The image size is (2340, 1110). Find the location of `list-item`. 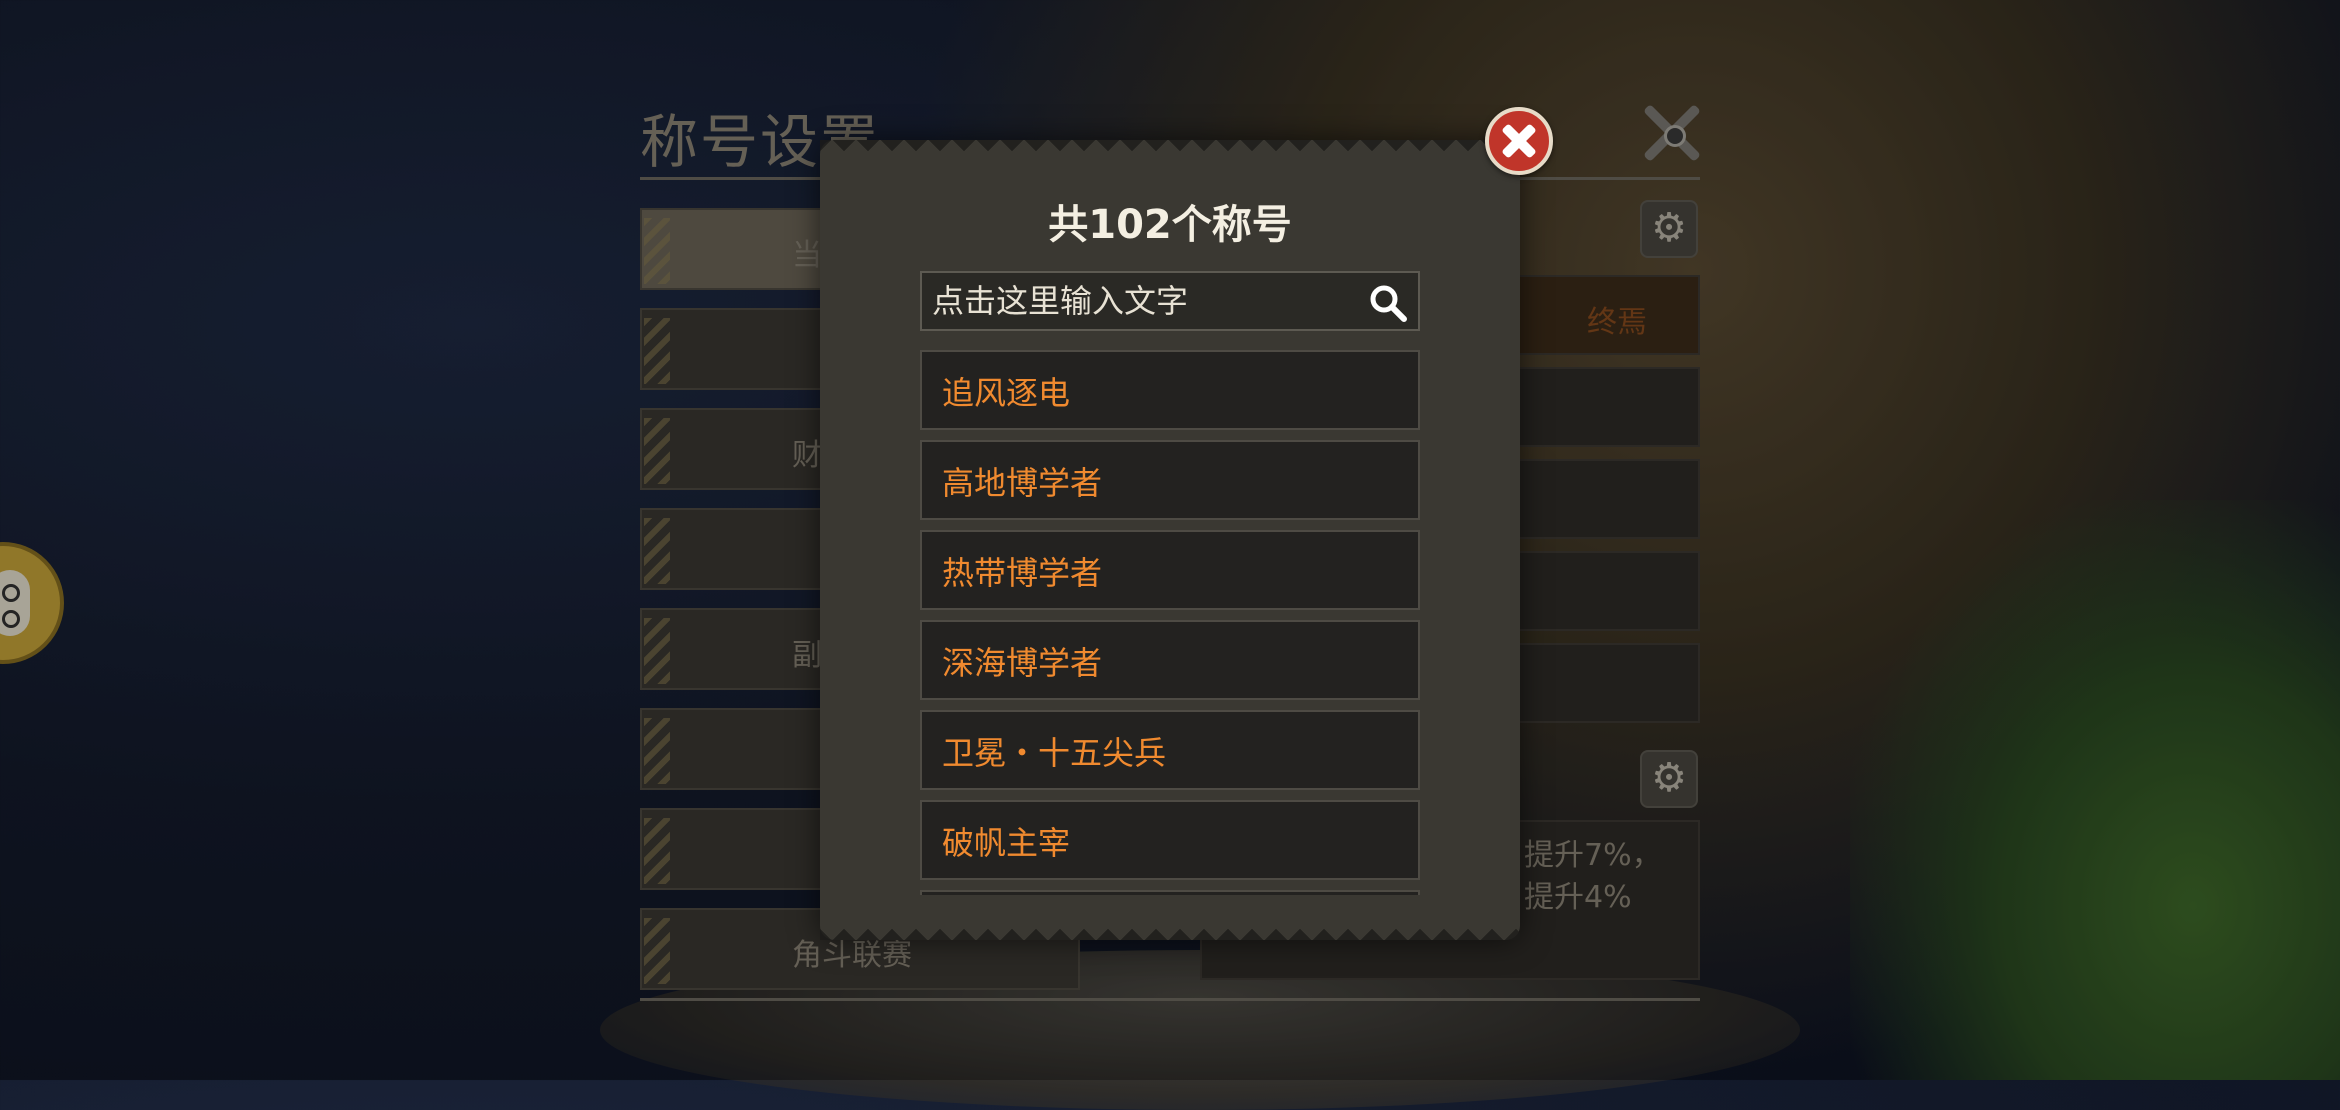

list-item is located at coordinates (1170, 892).